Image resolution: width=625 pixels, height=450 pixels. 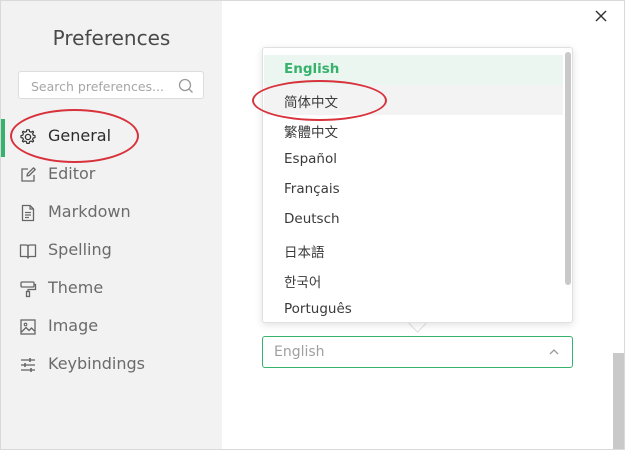 I want to click on sidebar-item-markdown: Markdown, so click(x=111, y=213).